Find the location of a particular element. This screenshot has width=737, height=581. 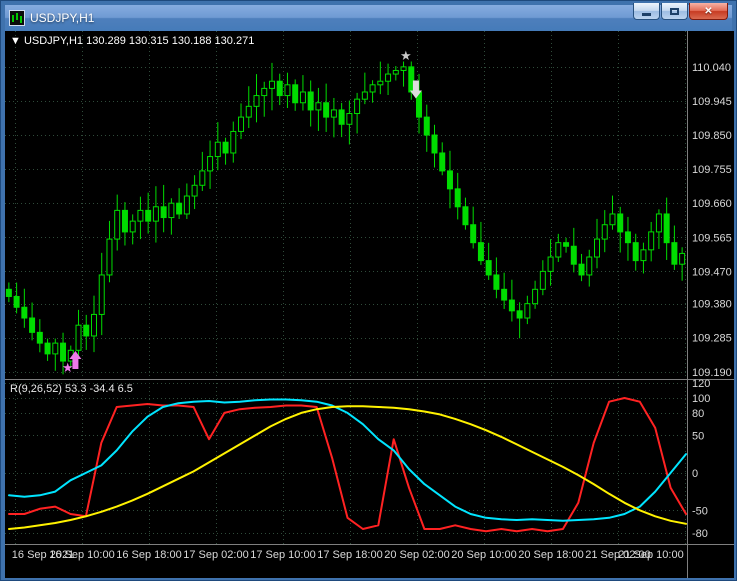

window-titlebar: USDJPY,H1 ✕ is located at coordinates (368, 17).